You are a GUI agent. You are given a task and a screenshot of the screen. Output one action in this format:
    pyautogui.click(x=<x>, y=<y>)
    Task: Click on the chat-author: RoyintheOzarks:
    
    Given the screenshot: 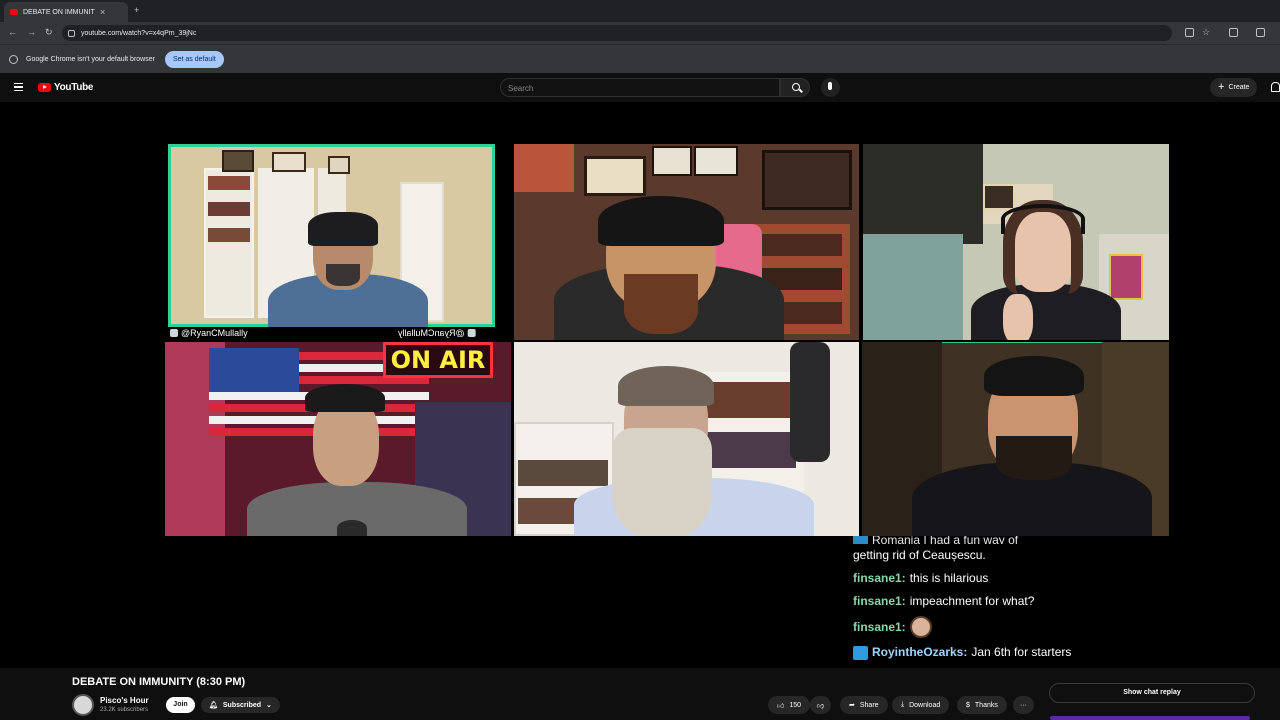 What is the action you would take?
    pyautogui.click(x=920, y=652)
    